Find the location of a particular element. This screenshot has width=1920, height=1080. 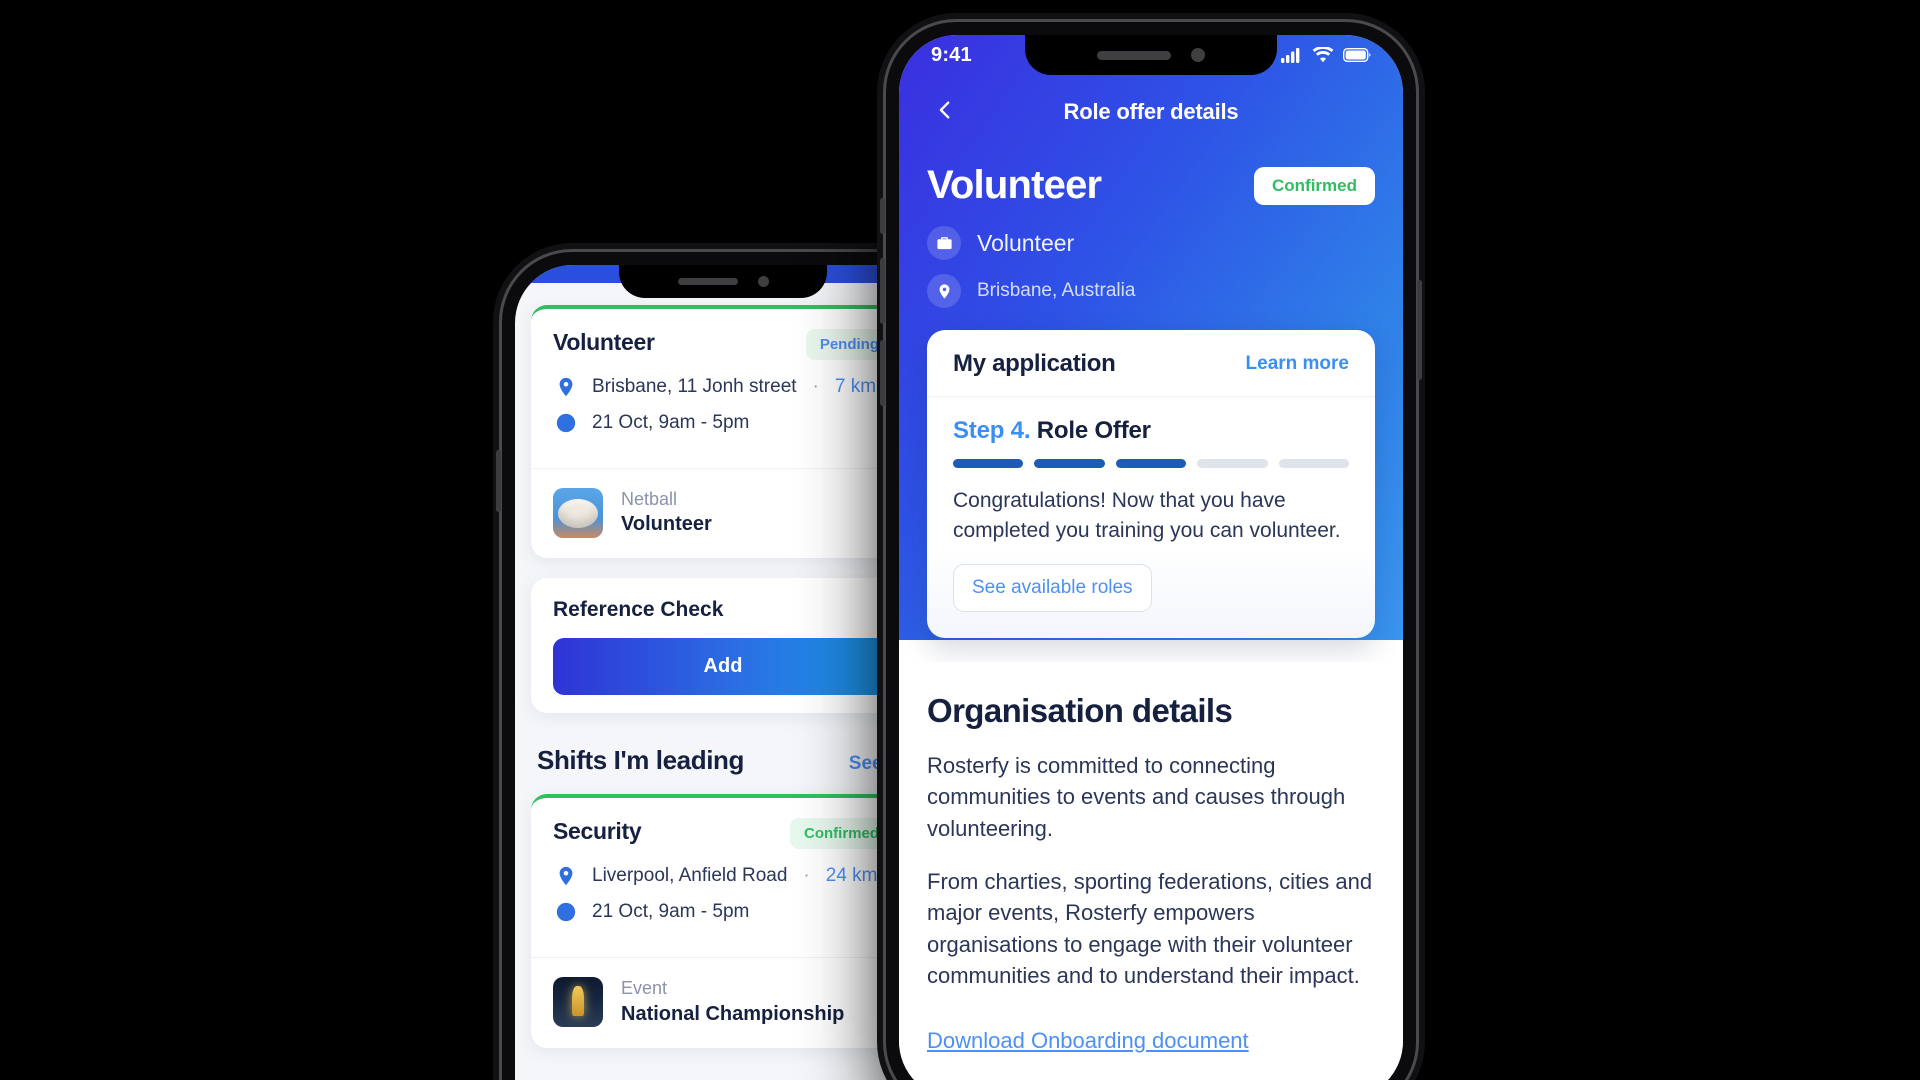

add-reference-button: Add is located at coordinates (723, 667).